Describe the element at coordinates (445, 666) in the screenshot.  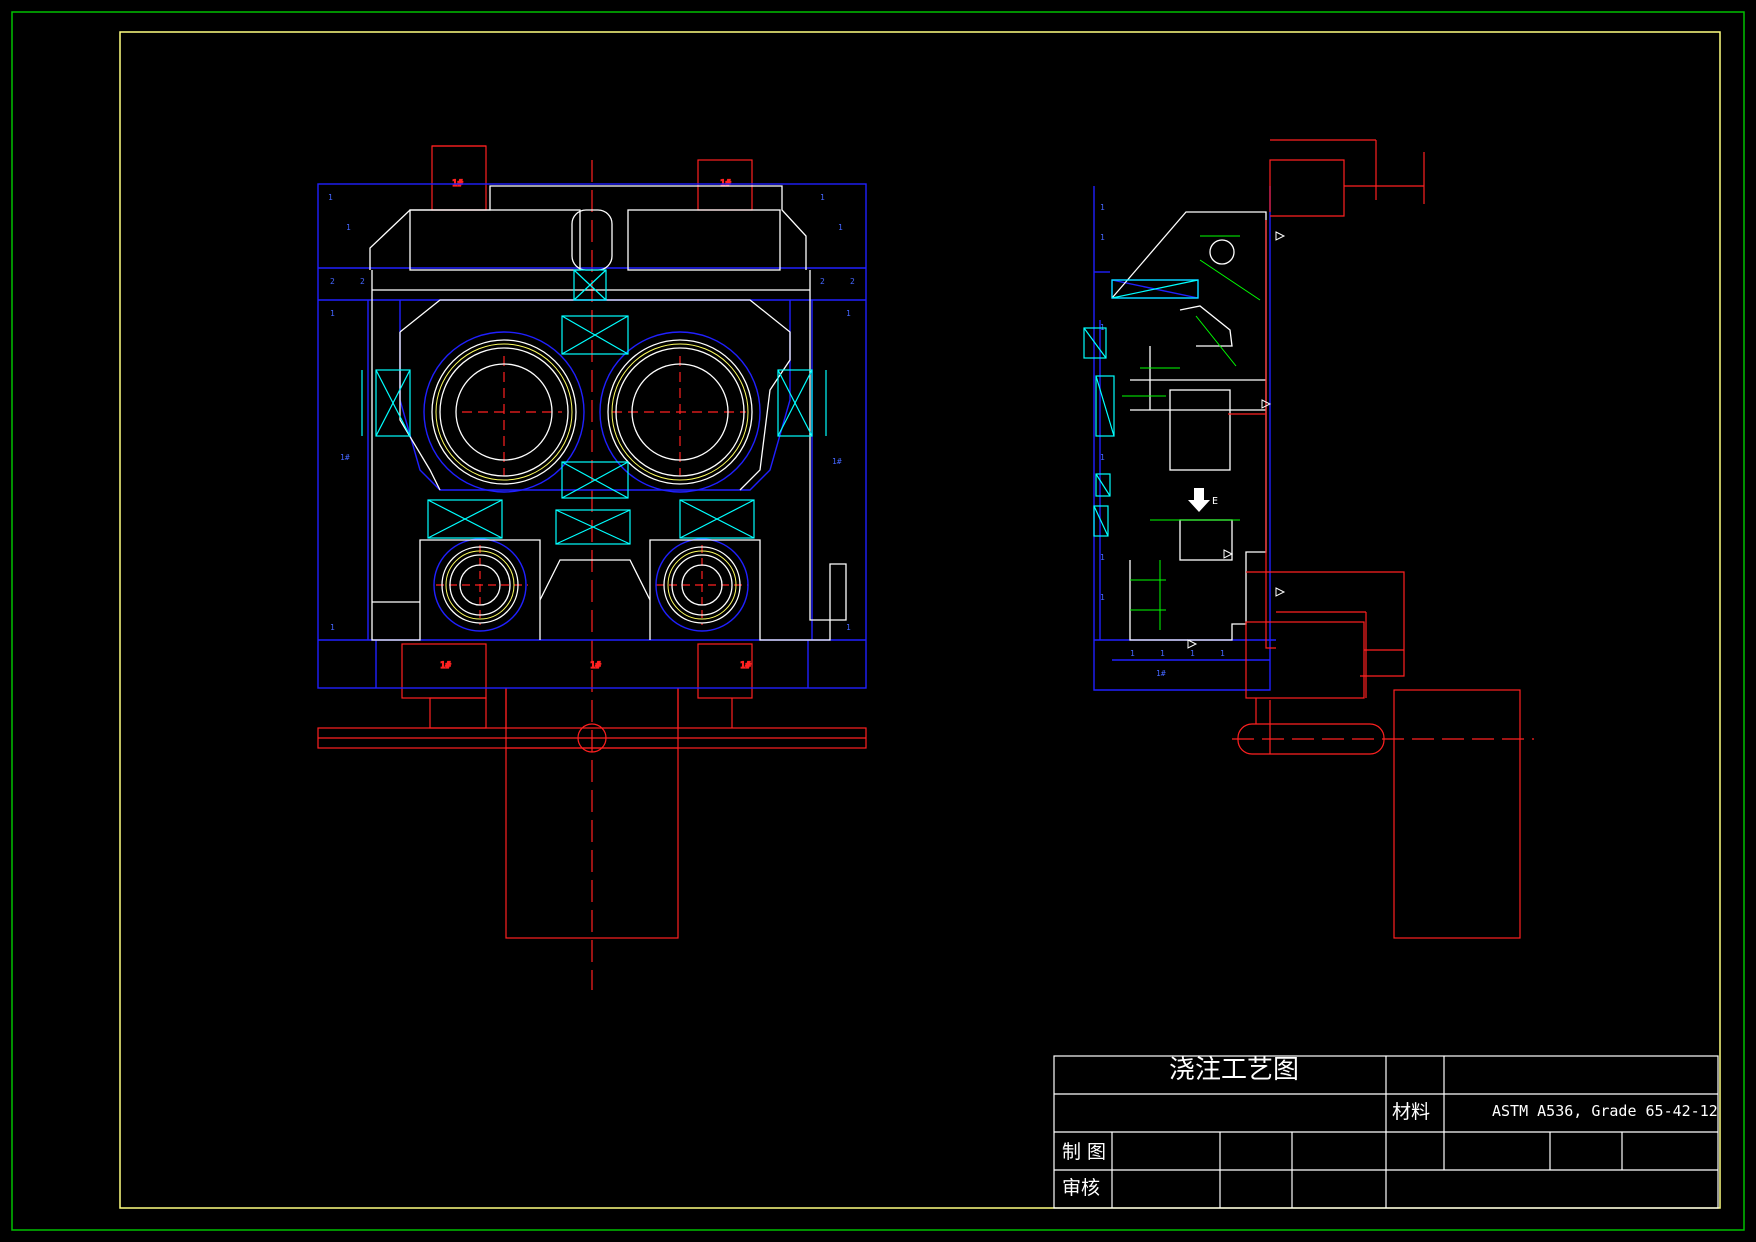
I see `front-mark-bottom-left: 1#` at that location.